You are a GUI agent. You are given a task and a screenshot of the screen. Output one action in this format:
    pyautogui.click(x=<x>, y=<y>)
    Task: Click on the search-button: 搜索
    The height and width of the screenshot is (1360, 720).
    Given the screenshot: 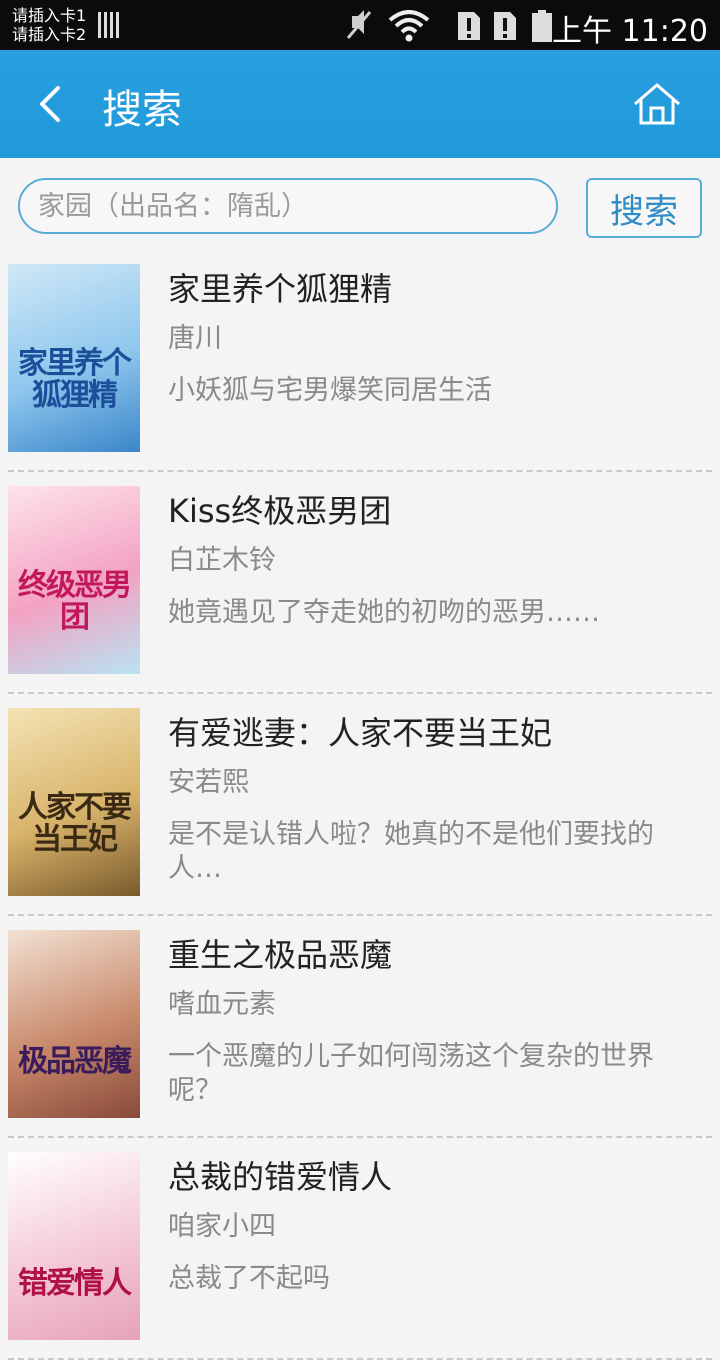 What is the action you would take?
    pyautogui.click(x=644, y=208)
    